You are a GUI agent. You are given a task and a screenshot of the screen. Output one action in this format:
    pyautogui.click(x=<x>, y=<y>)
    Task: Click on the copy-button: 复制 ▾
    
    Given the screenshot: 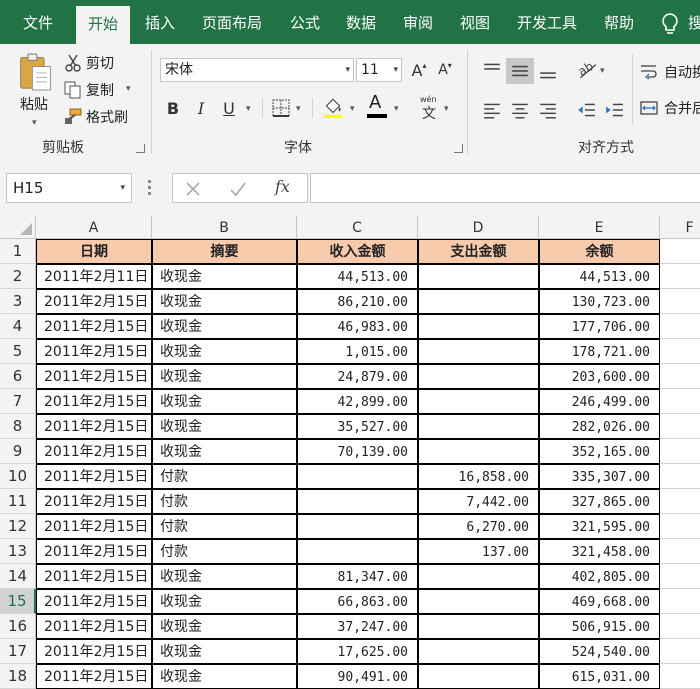 What is the action you would take?
    pyautogui.click(x=100, y=90)
    